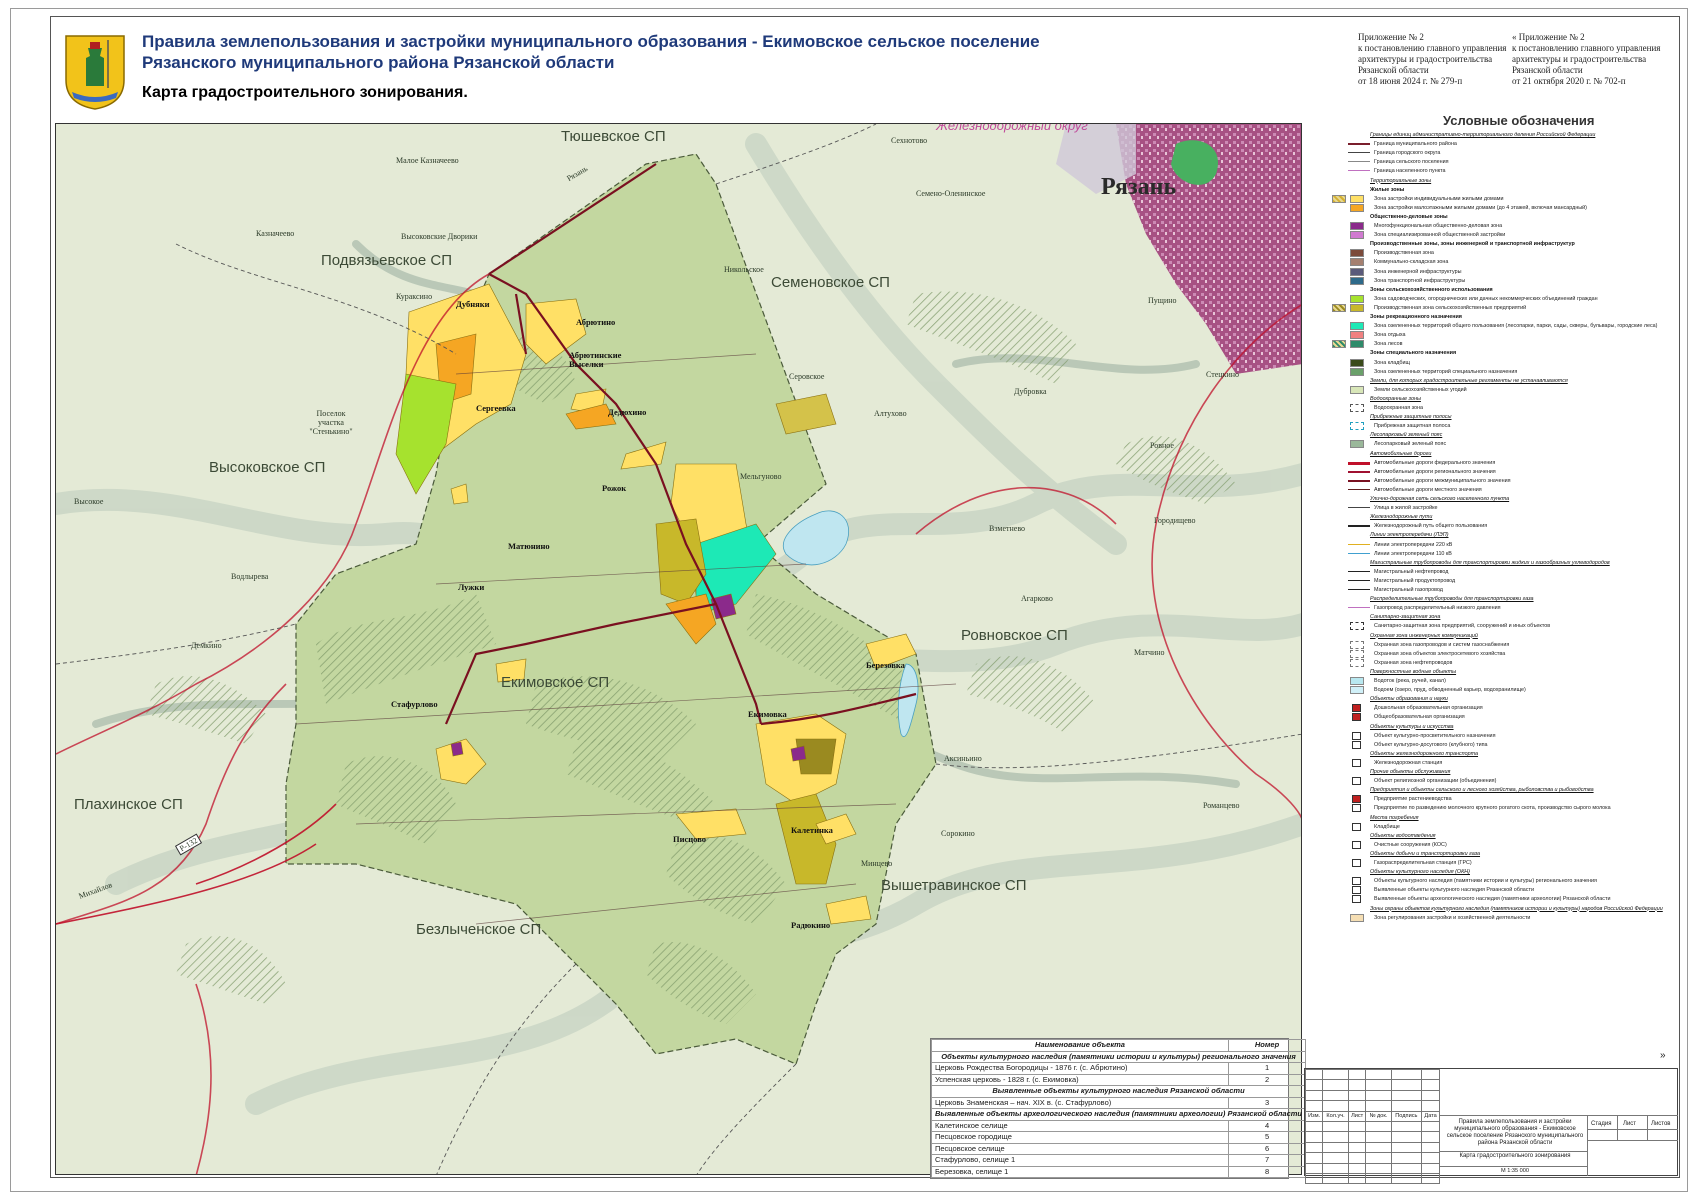 The image size is (1698, 1200). Describe the element at coordinates (1335, 1116) in the screenshot. I see `stamp-col: Кол.уч.` at that location.